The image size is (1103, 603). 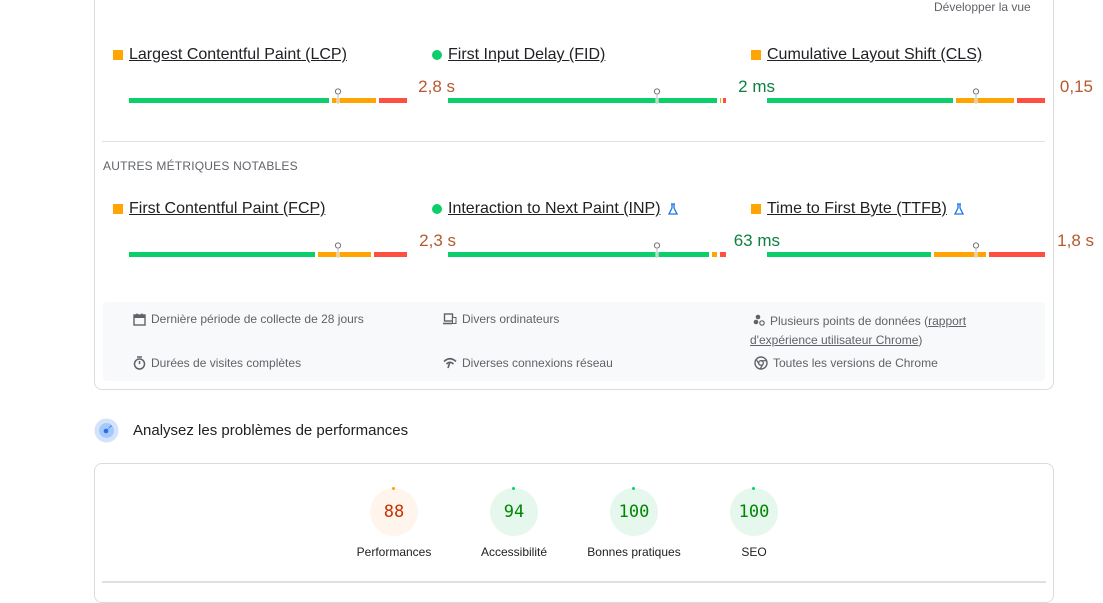 What do you see at coordinates (528, 363) in the screenshot?
I see `info-network: Diverses connexions réseau` at bounding box center [528, 363].